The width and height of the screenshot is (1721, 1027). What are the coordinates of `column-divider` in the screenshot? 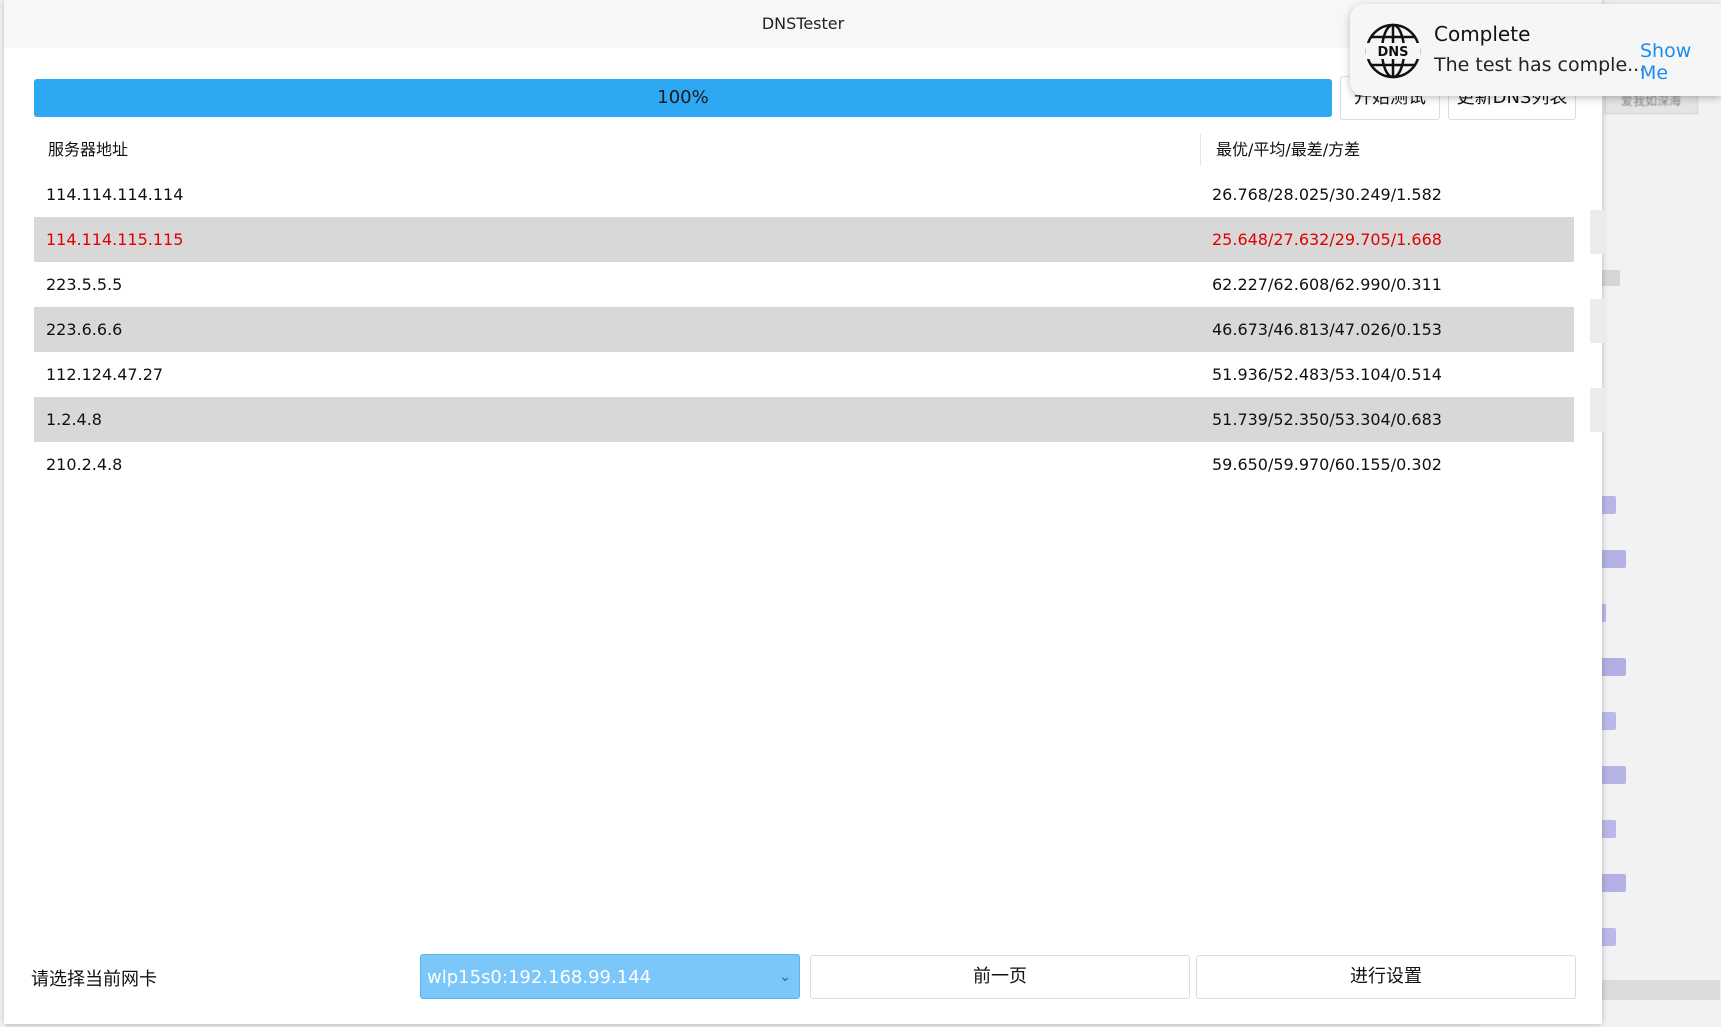 It's located at (1200, 150).